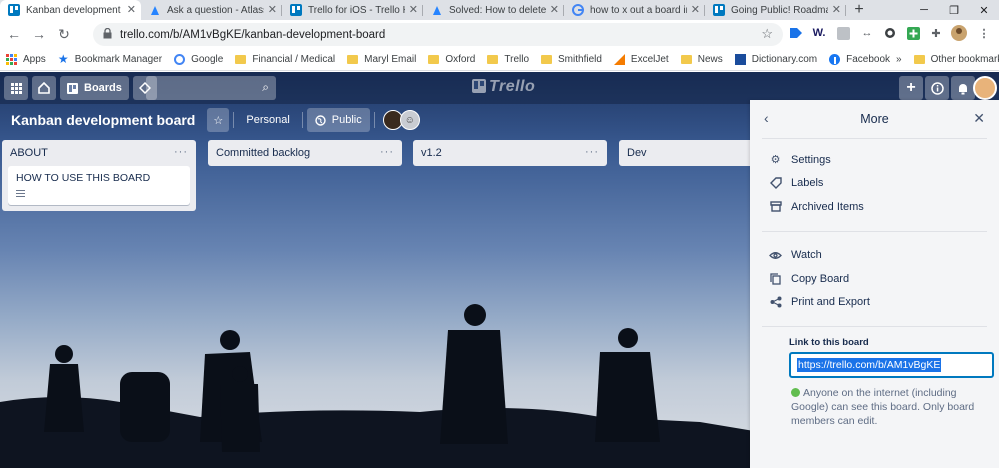  What do you see at coordinates (634, 10) in the screenshot?
I see `browser-tab: how to x out a board in ✕` at bounding box center [634, 10].